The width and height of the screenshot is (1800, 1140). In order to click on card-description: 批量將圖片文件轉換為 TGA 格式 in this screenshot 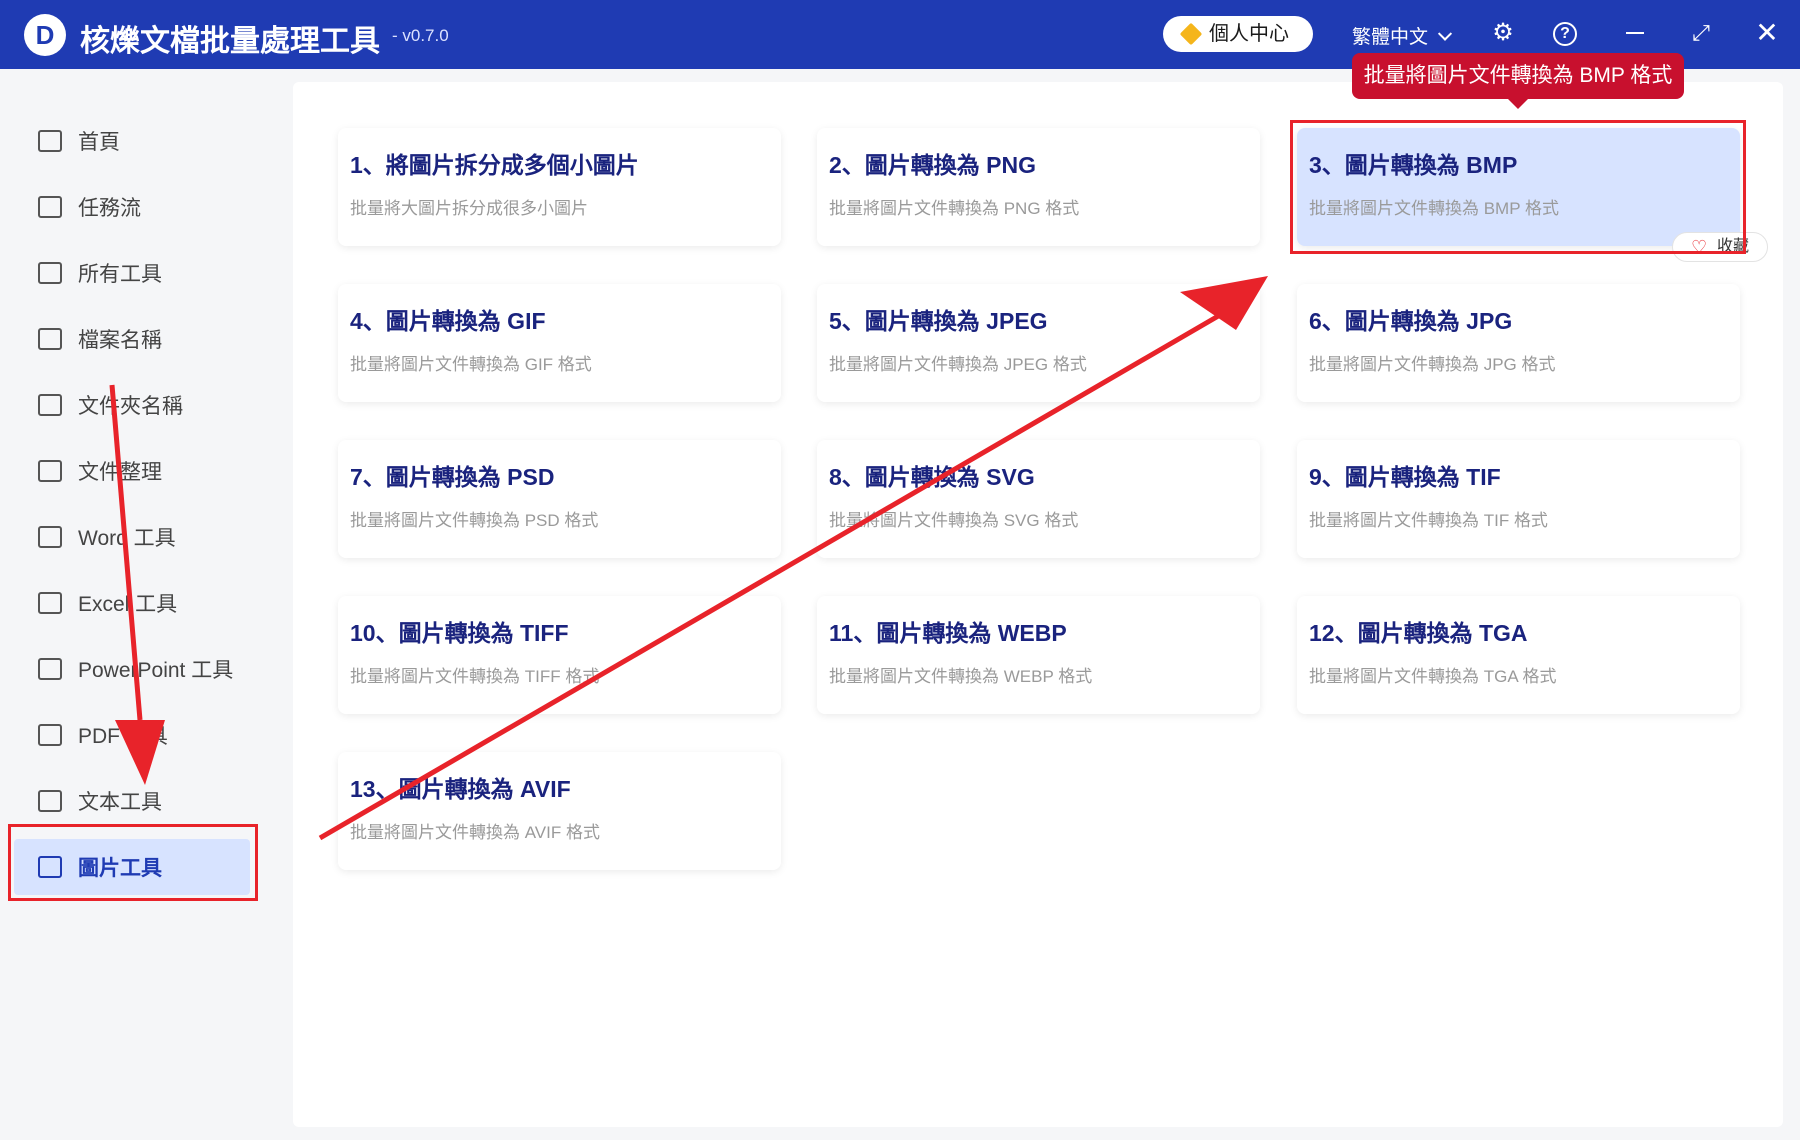, I will do `click(1433, 676)`.